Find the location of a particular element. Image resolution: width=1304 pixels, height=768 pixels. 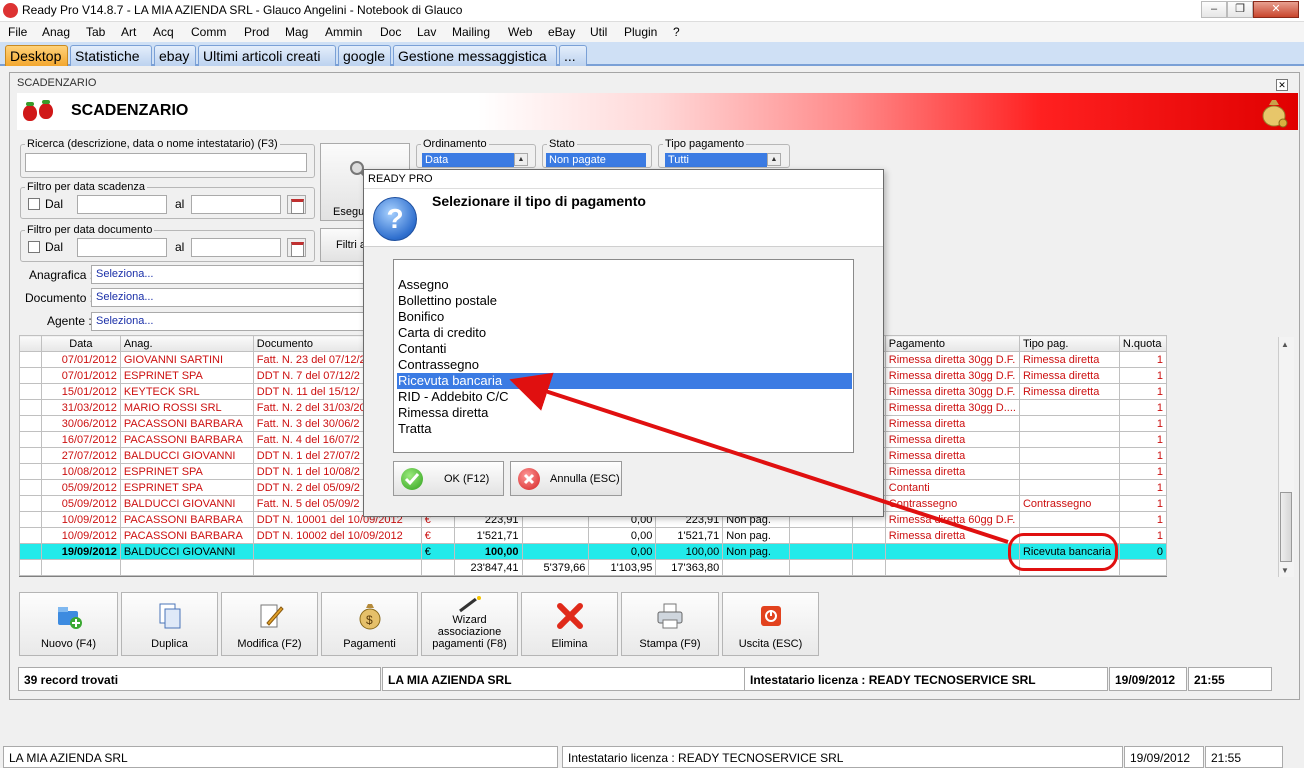

menu-comm: Comm is located at coordinates (208, 32).